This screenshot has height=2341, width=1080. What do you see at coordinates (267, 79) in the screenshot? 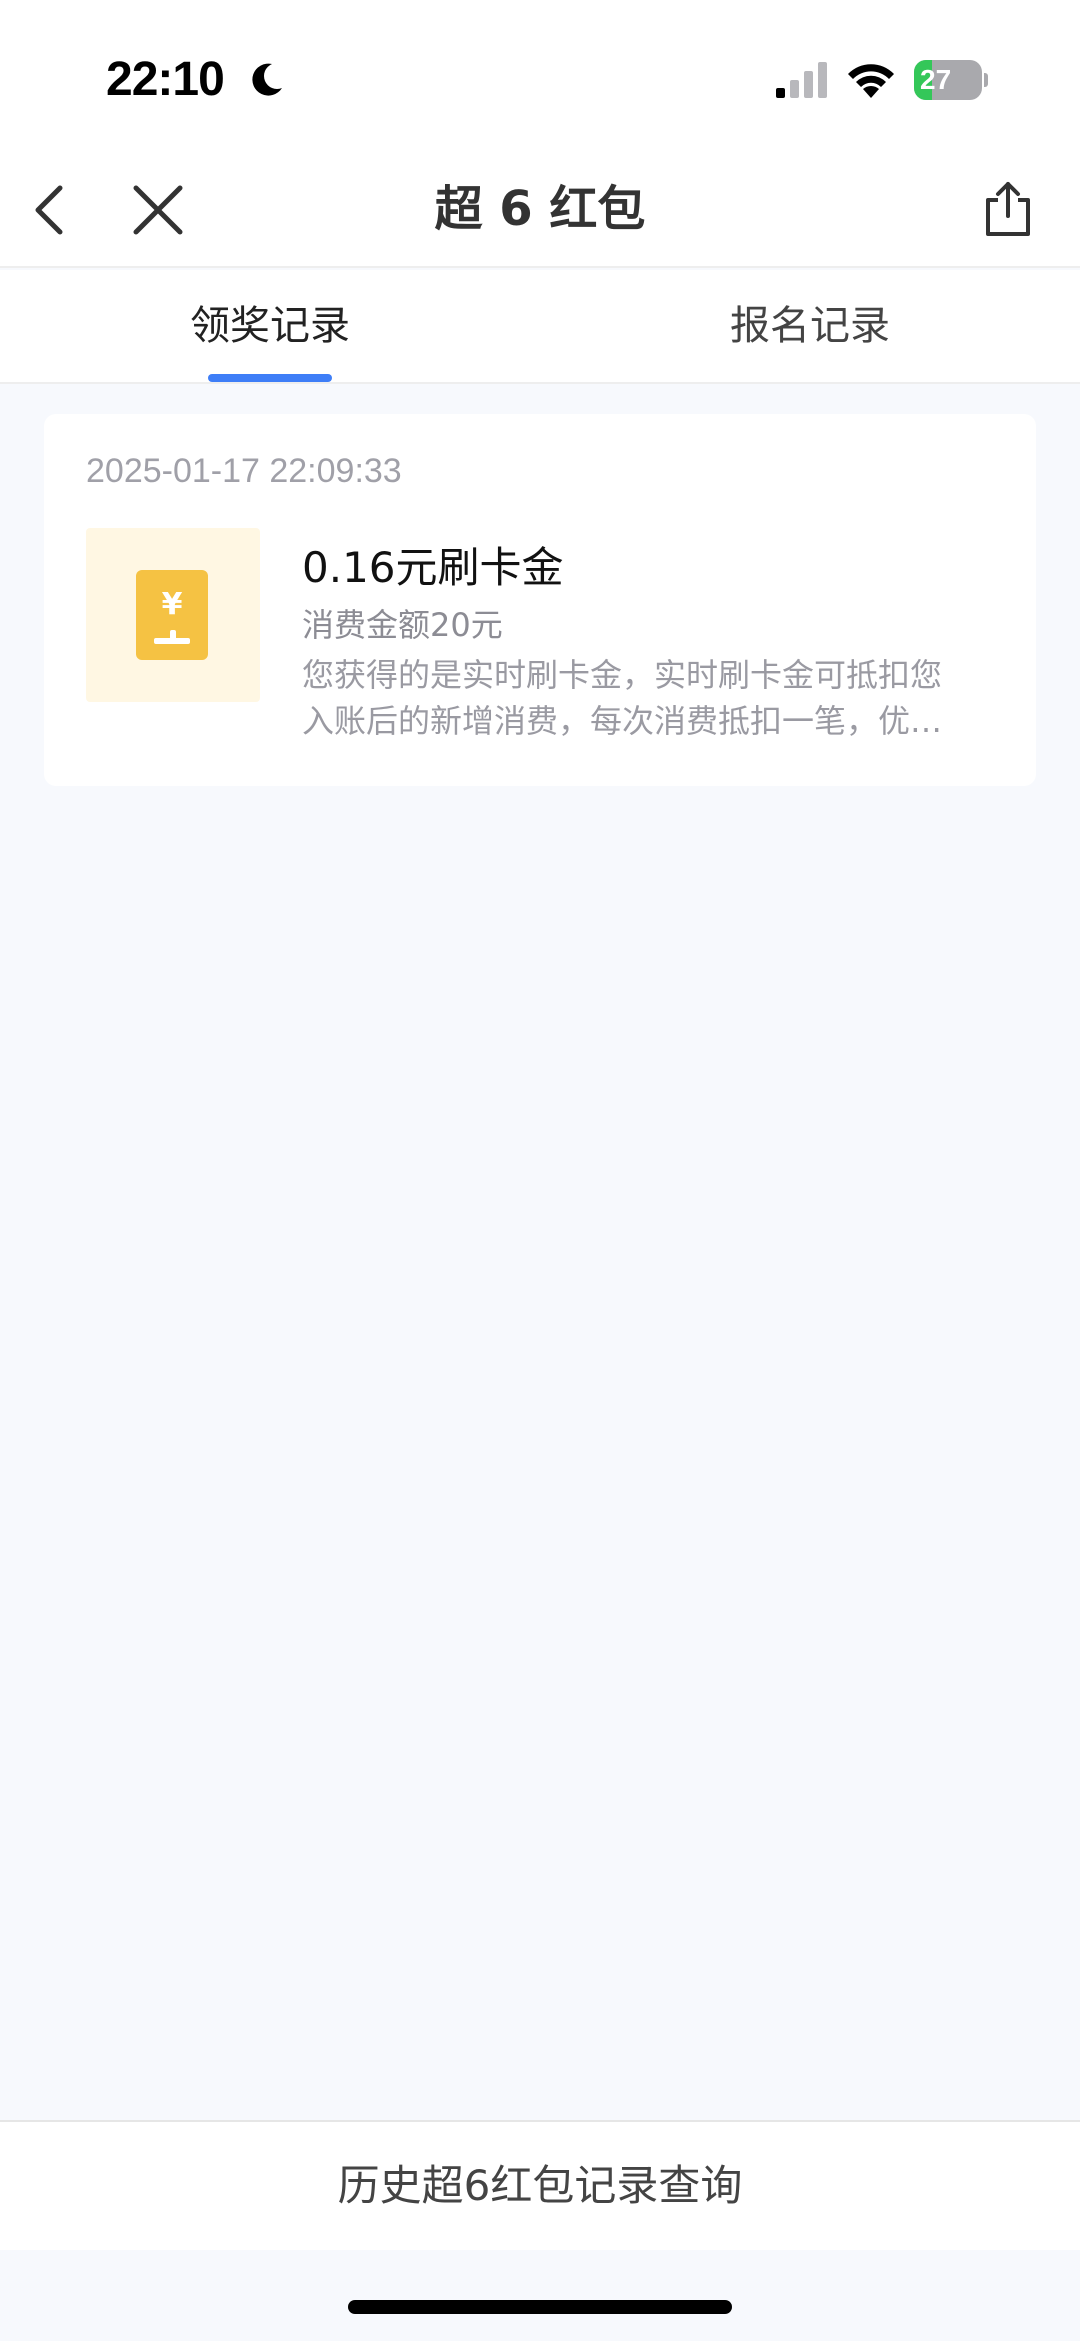
I see `moon-icon` at bounding box center [267, 79].